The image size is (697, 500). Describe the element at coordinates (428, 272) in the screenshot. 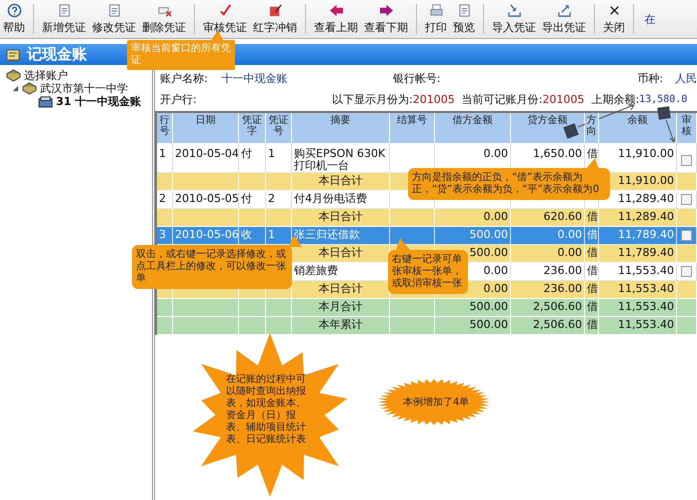

I see `callout-tooltip: 右键一记录可单张审核一张单，或取消审核一张` at that location.